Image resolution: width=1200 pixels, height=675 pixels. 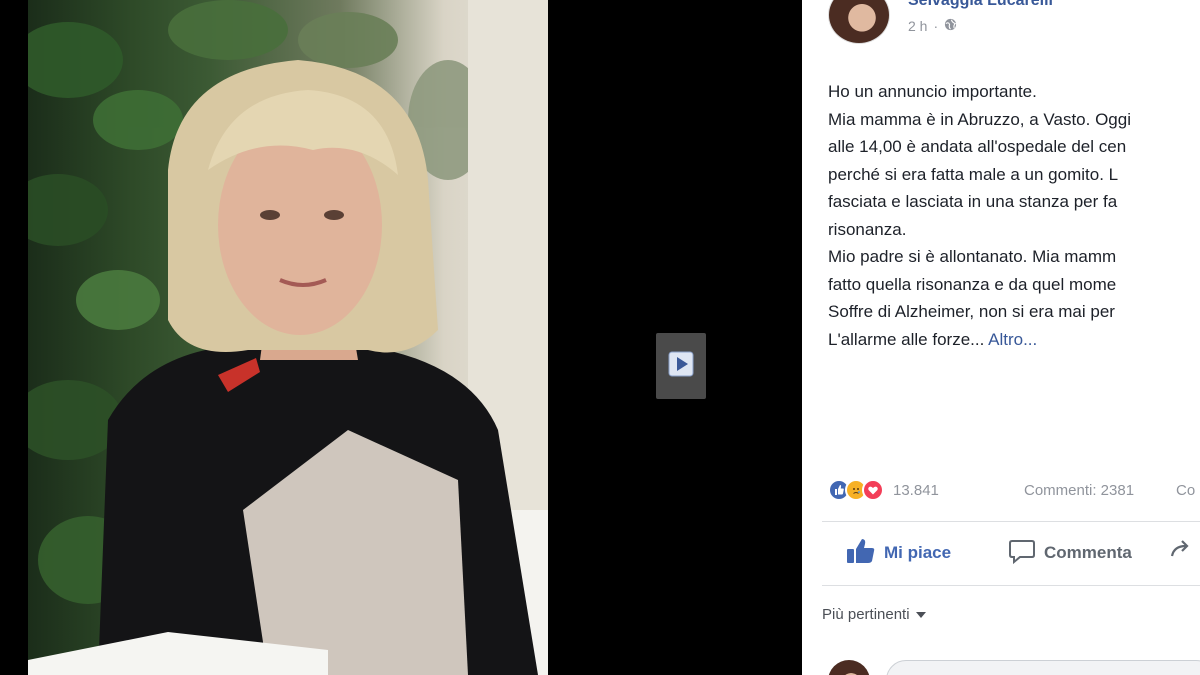 I want to click on comment-button: Commenta, so click(x=1070, y=553).